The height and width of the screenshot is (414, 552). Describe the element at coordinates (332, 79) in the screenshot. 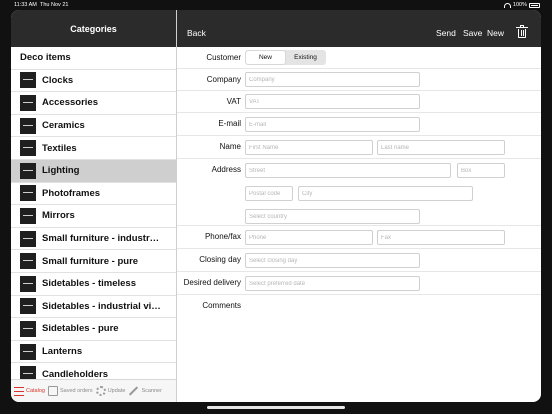

I see `company-input` at that location.